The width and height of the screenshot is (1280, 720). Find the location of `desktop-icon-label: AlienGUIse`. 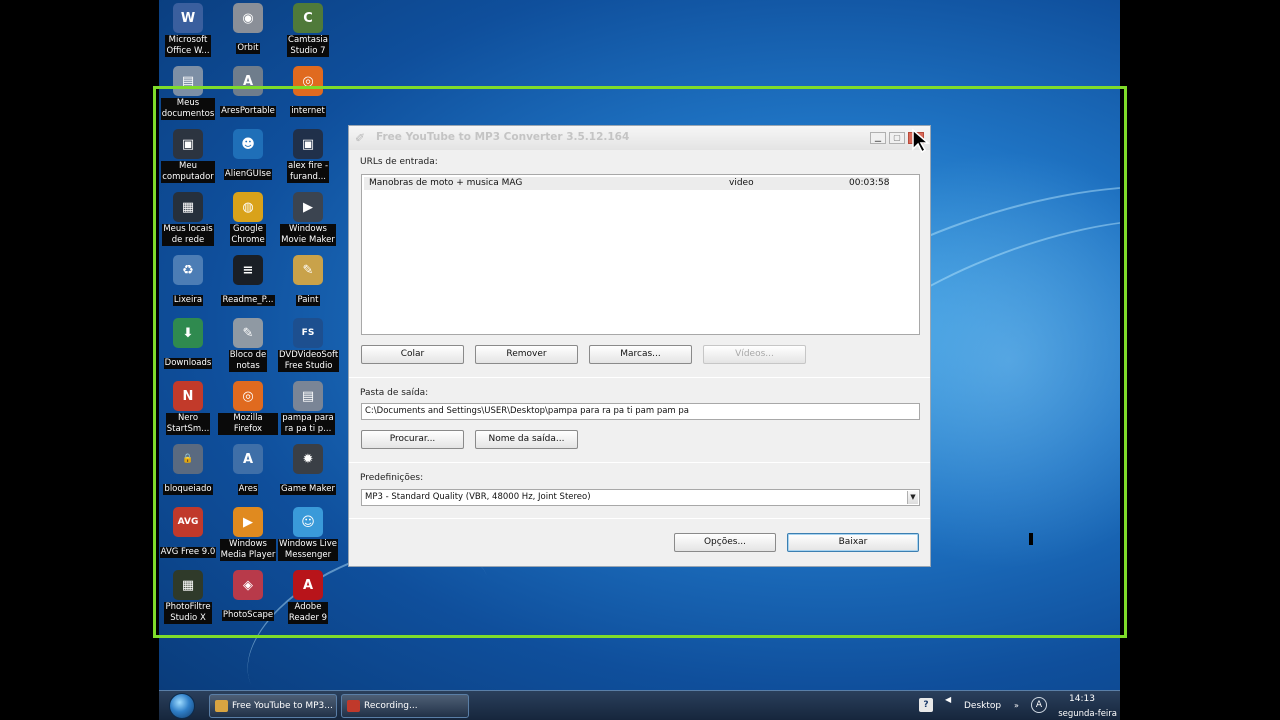

desktop-icon-label: AlienGUIse is located at coordinates (248, 174).